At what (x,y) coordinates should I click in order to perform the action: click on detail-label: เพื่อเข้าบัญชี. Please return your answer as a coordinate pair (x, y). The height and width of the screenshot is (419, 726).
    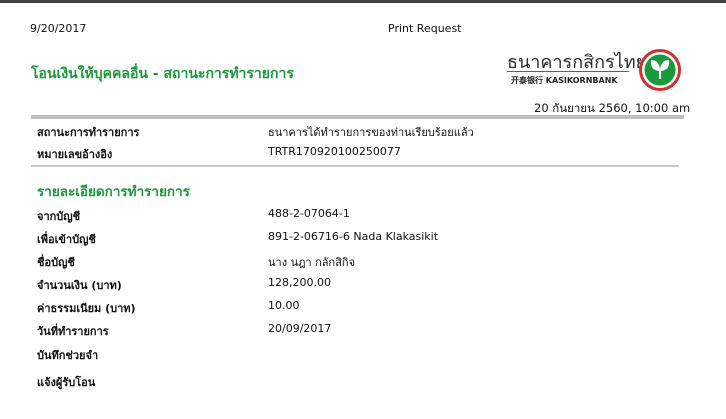
    Looking at the image, I should click on (66, 239).